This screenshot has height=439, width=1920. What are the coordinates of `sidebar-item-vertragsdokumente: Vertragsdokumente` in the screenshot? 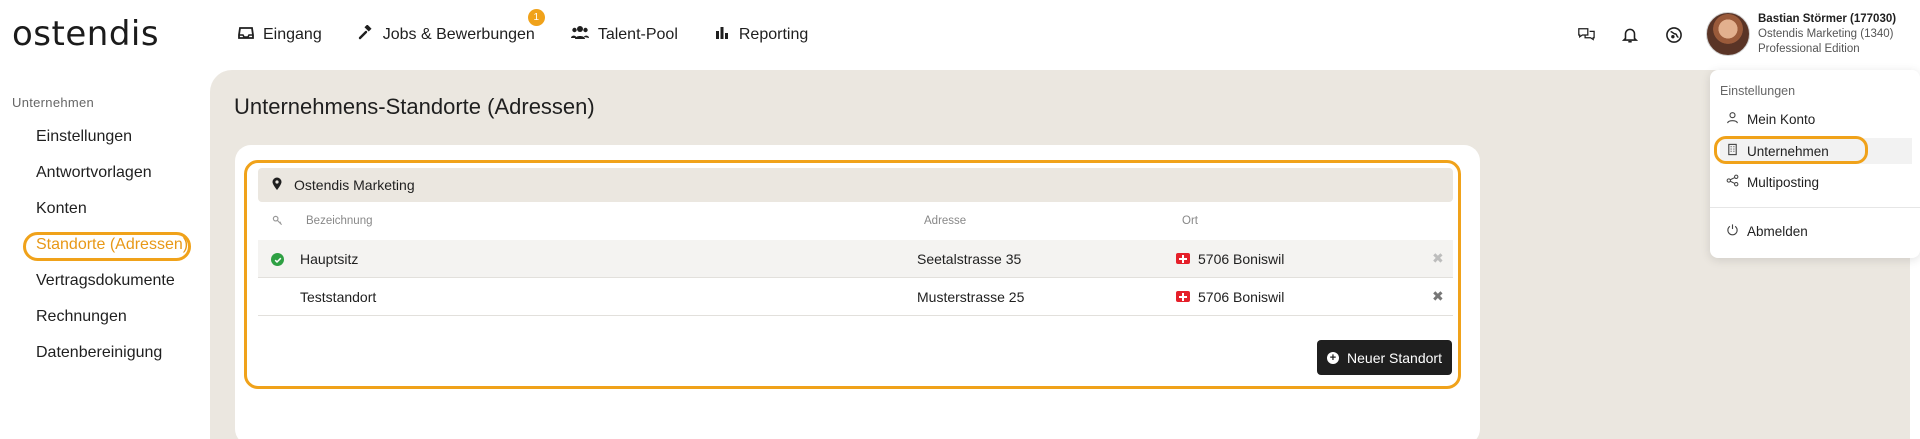 It's located at (105, 281).